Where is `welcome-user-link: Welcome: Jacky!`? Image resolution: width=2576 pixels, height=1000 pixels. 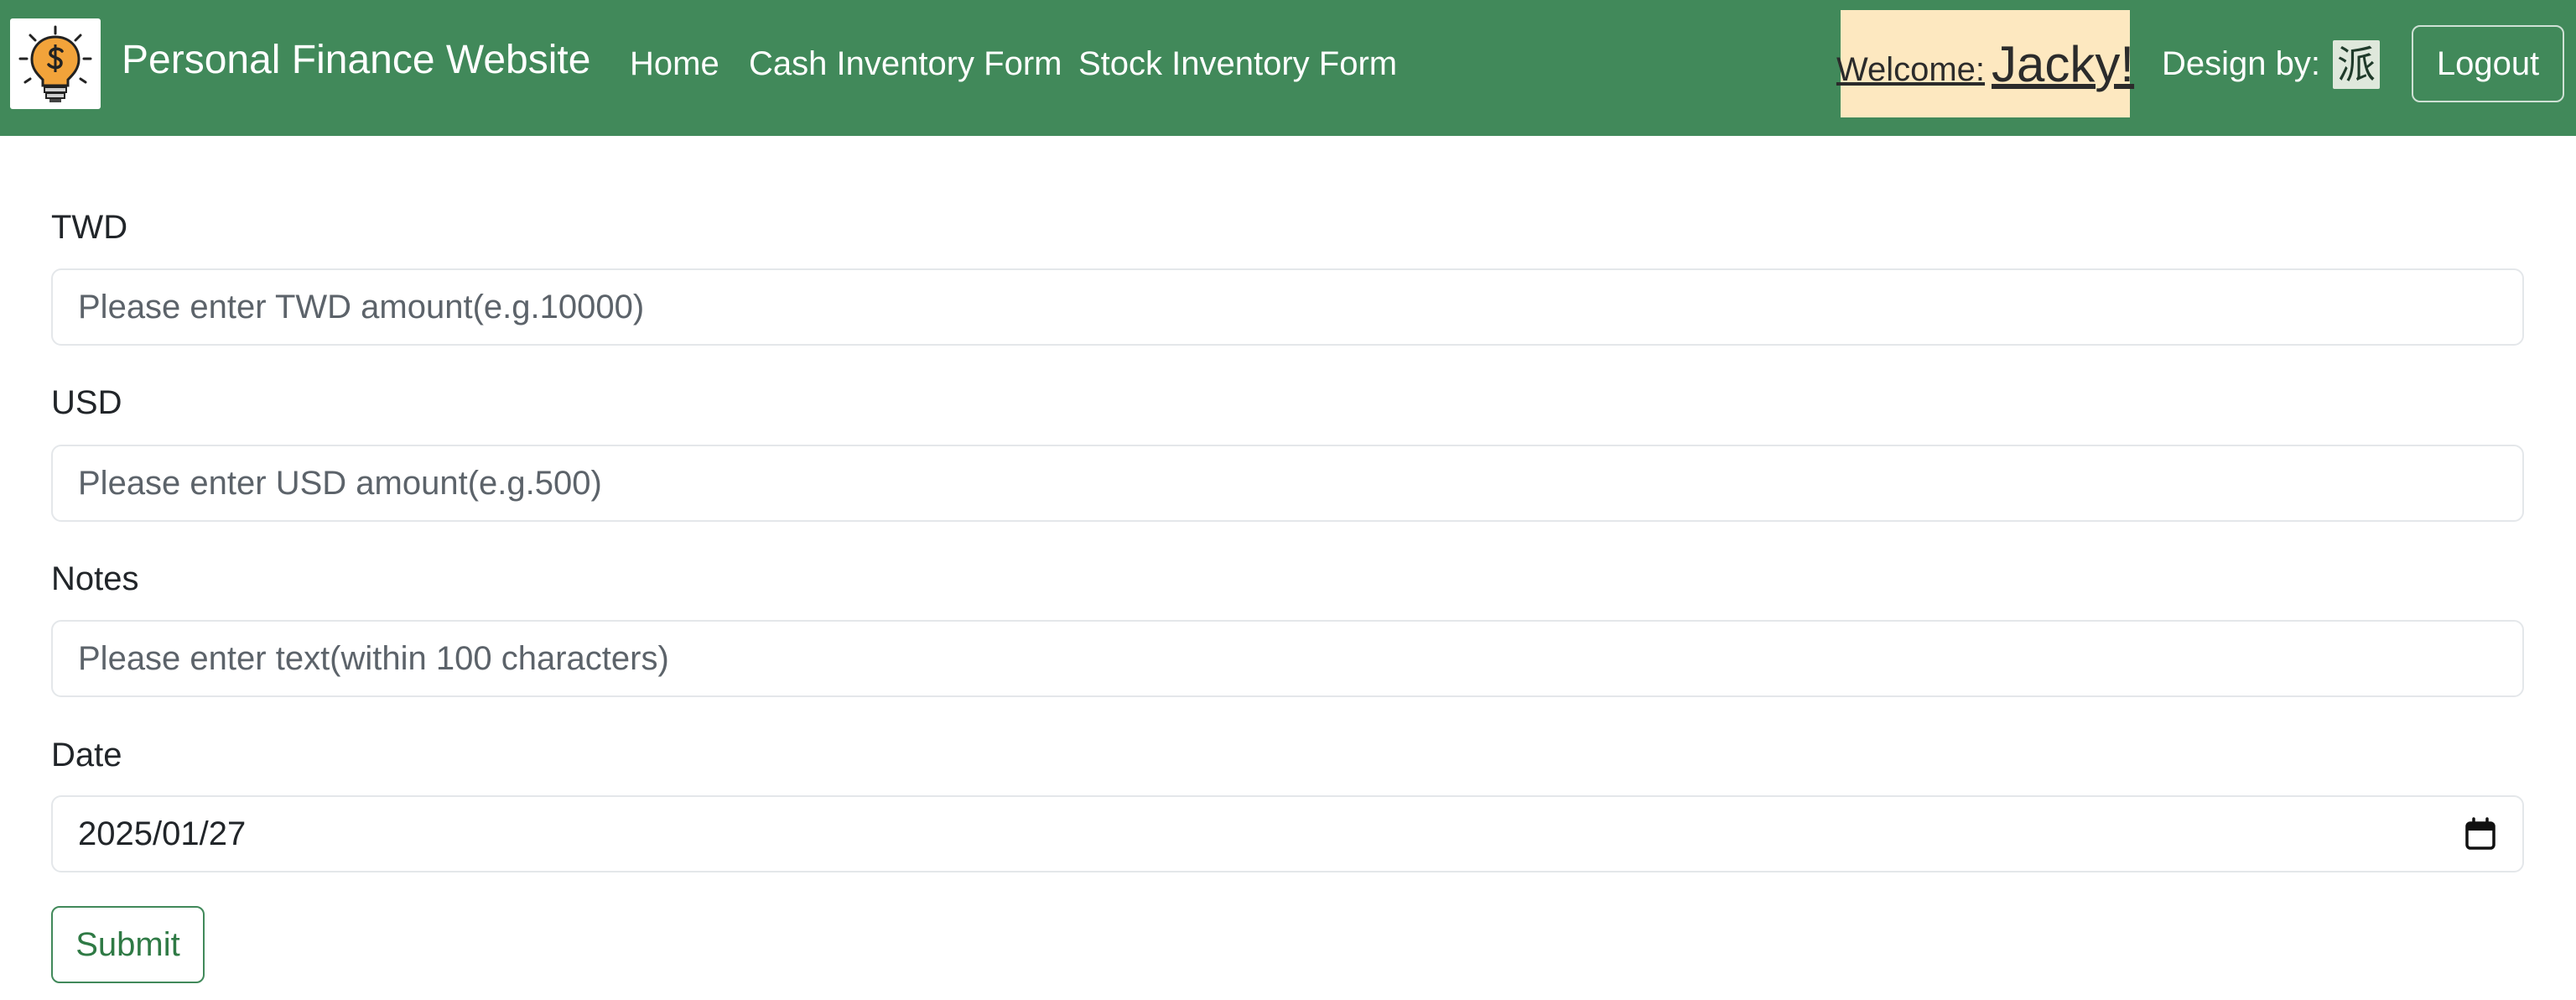 welcome-user-link: Welcome: Jacky! is located at coordinates (1985, 63).